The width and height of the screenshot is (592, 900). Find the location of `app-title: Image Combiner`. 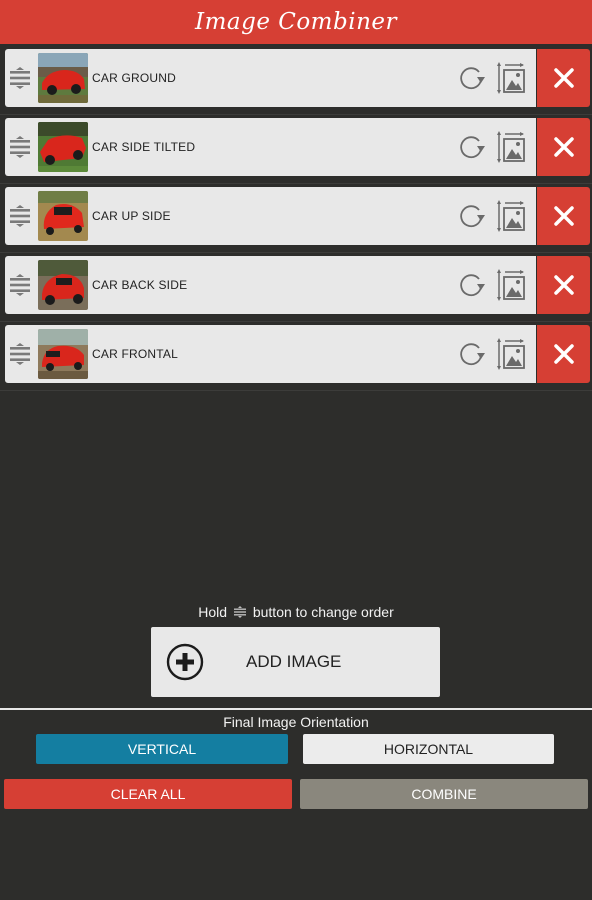

app-title: Image Combiner is located at coordinates (295, 22).